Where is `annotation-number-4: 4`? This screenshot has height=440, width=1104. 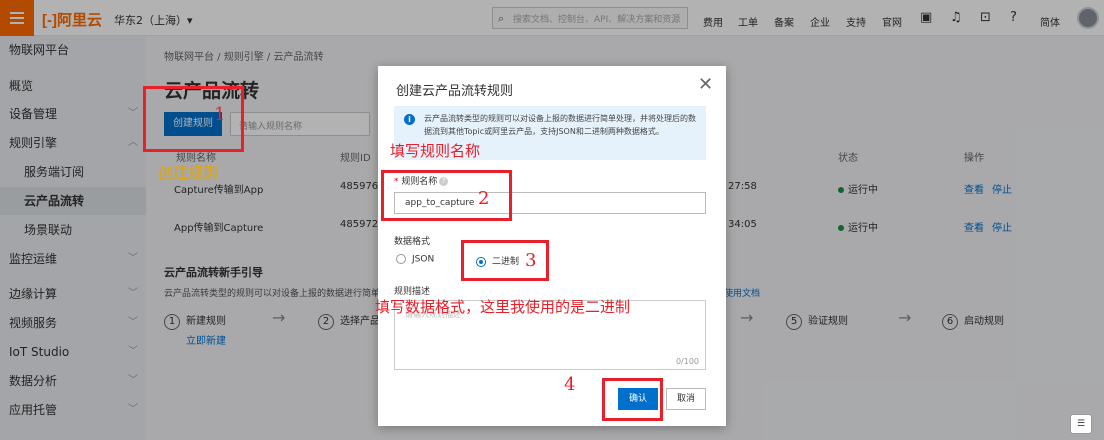
annotation-number-4: 4 is located at coordinates (570, 384).